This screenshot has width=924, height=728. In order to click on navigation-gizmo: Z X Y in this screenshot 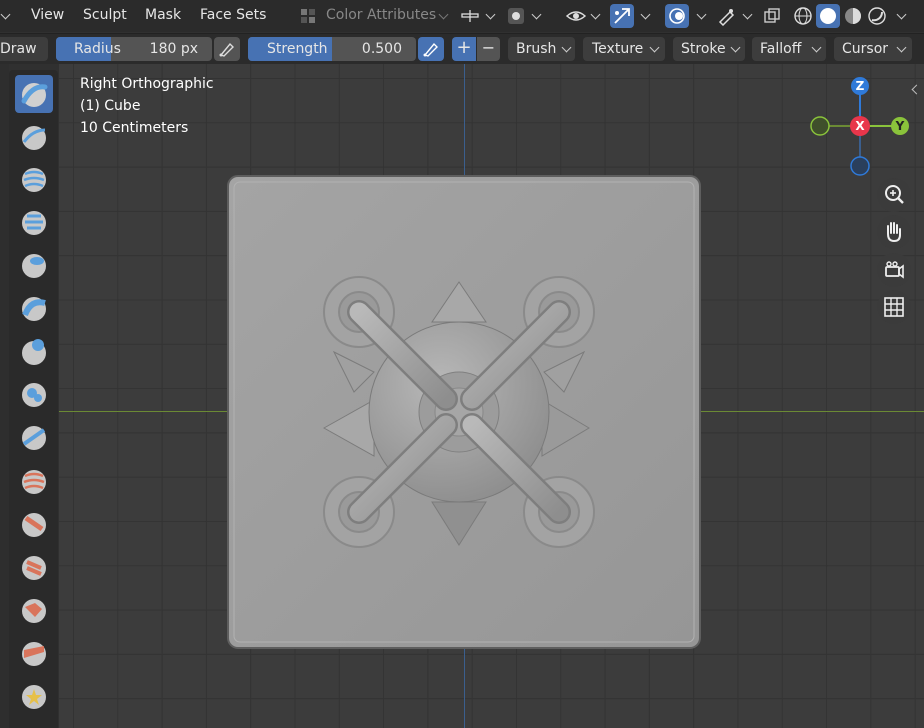, I will do `click(861, 126)`.